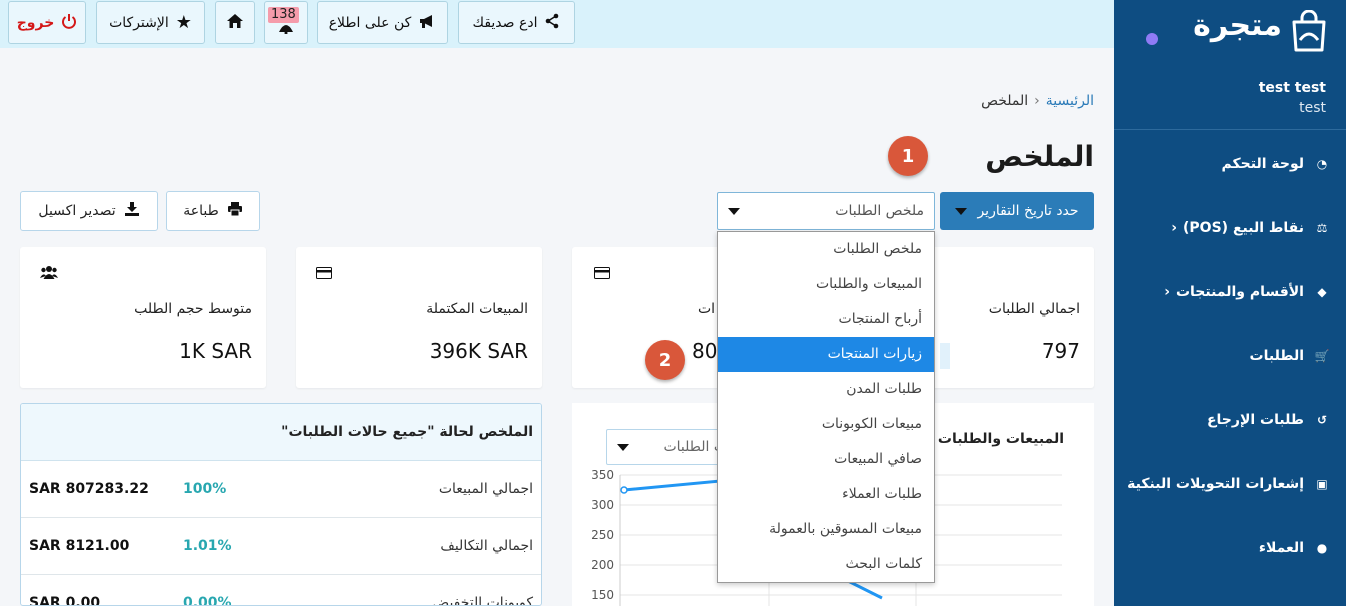 The image size is (1346, 606). What do you see at coordinates (77, 211) in the screenshot?
I see `export-label: تصدير اكسيل` at bounding box center [77, 211].